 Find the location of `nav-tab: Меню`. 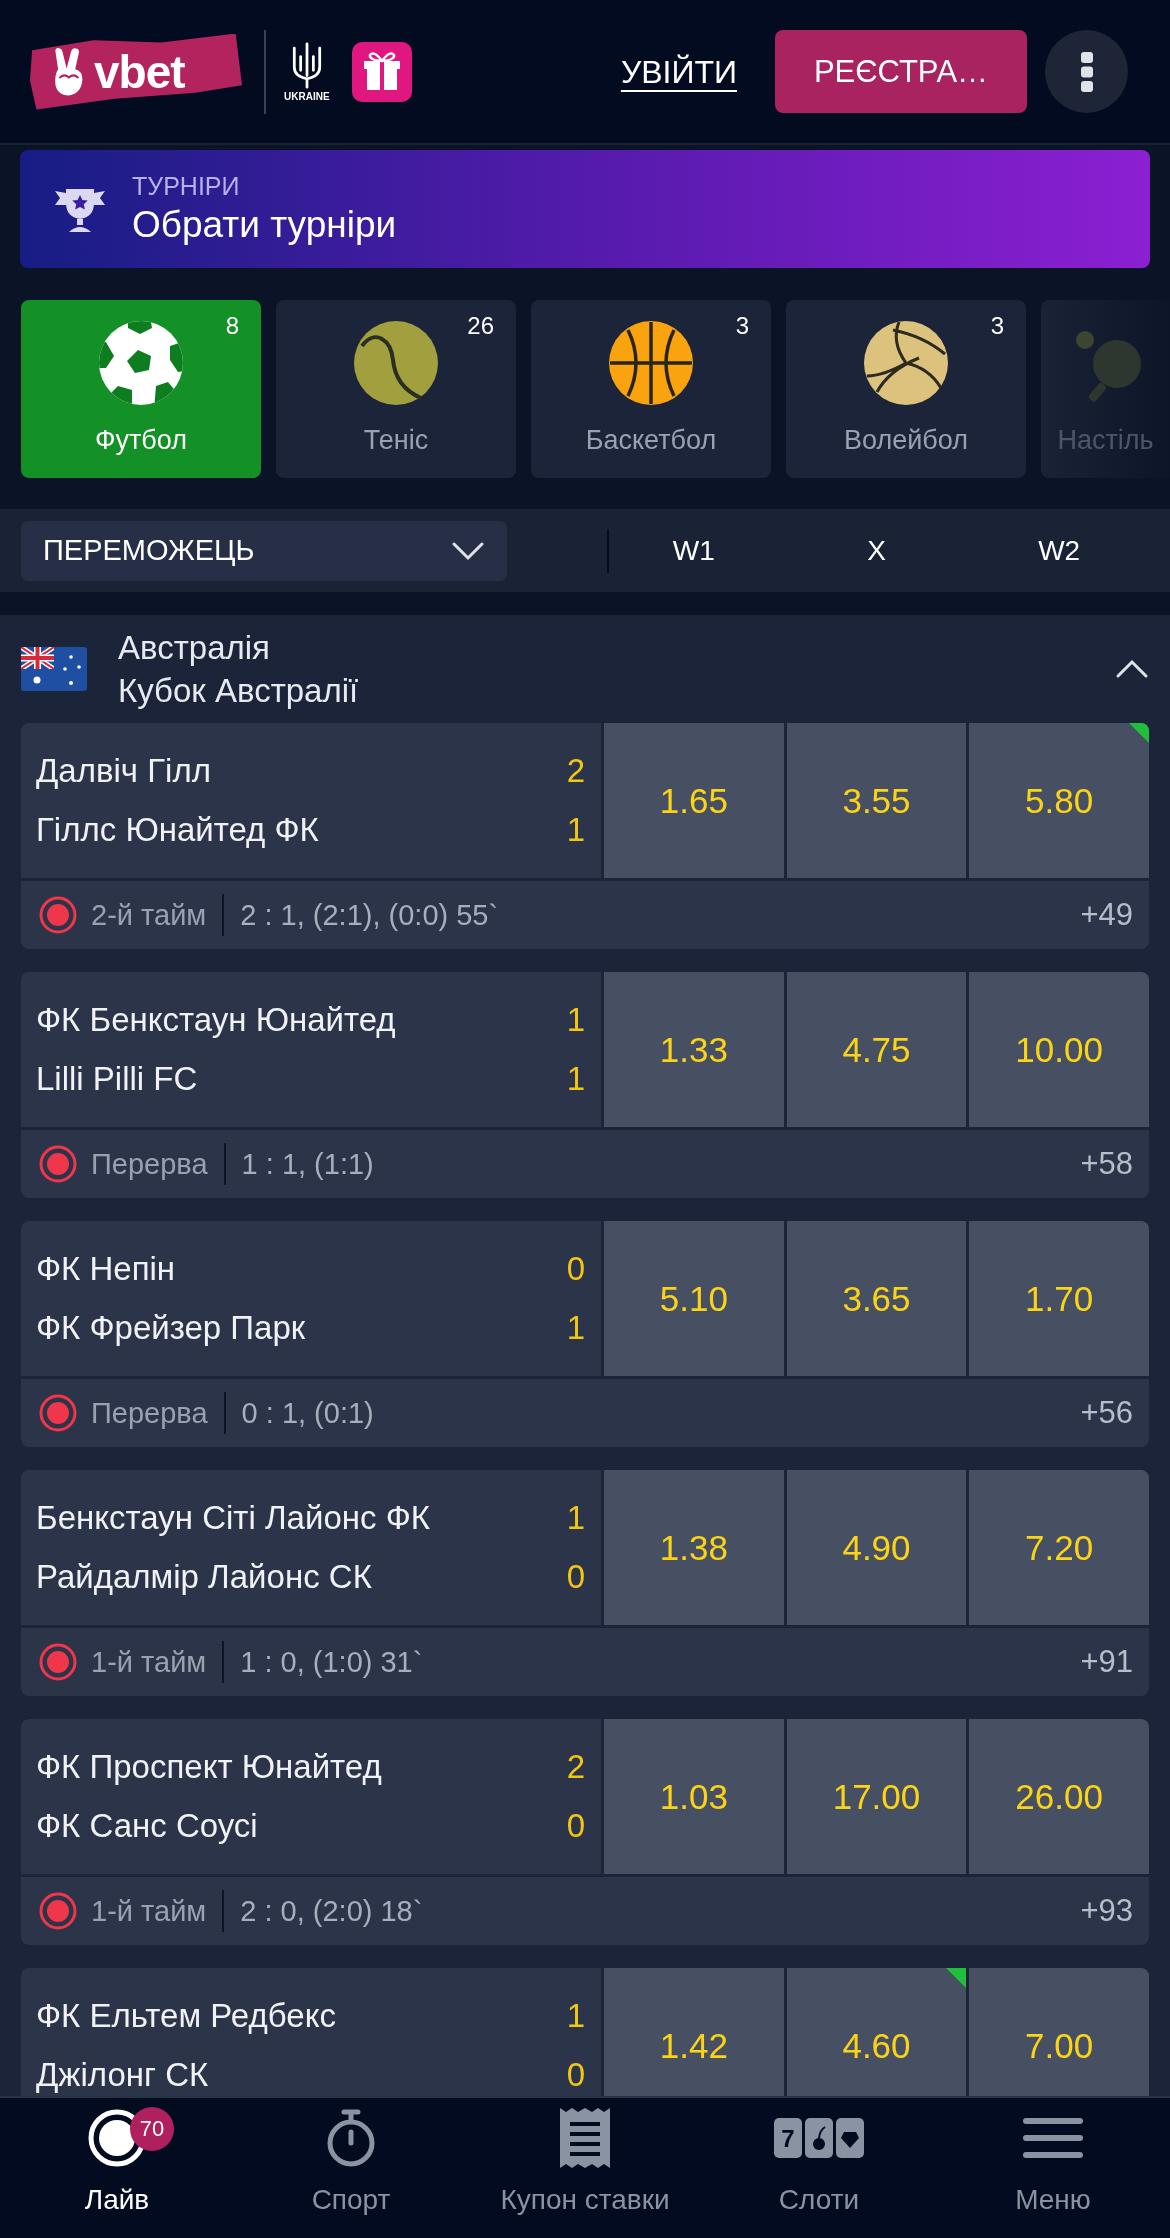

nav-tab: Меню is located at coordinates (1053, 2168).